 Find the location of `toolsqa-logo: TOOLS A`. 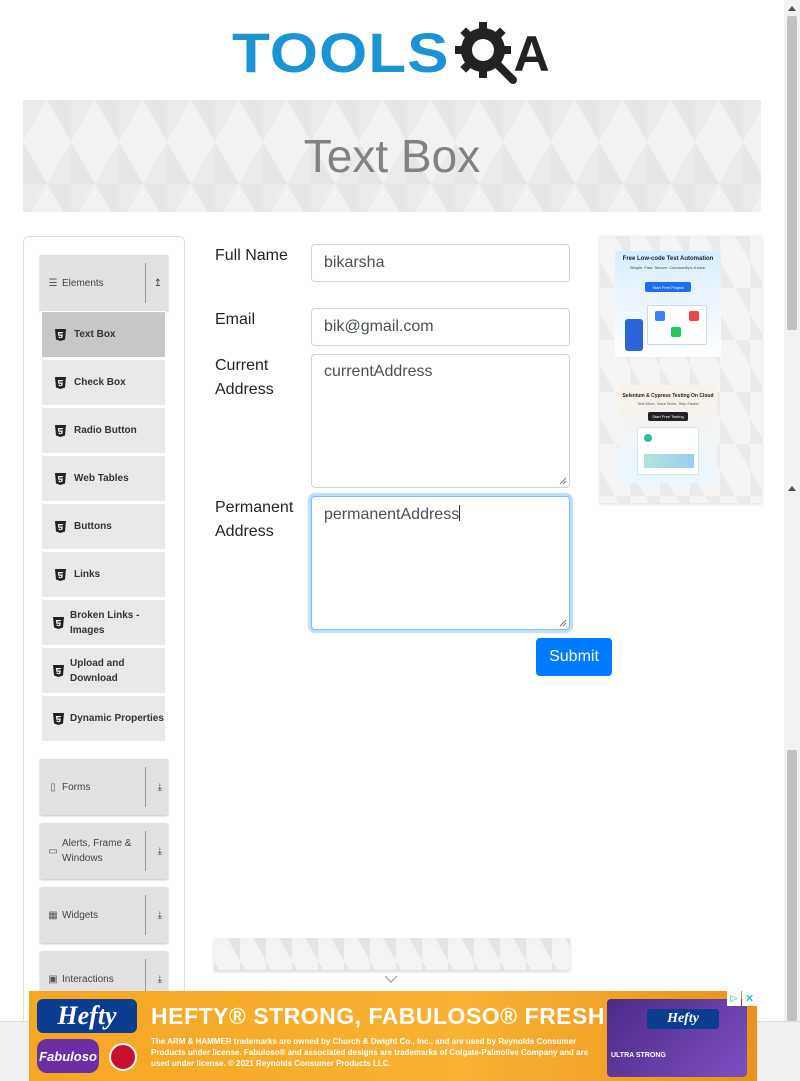

toolsqa-logo: TOOLS A is located at coordinates (394, 54).